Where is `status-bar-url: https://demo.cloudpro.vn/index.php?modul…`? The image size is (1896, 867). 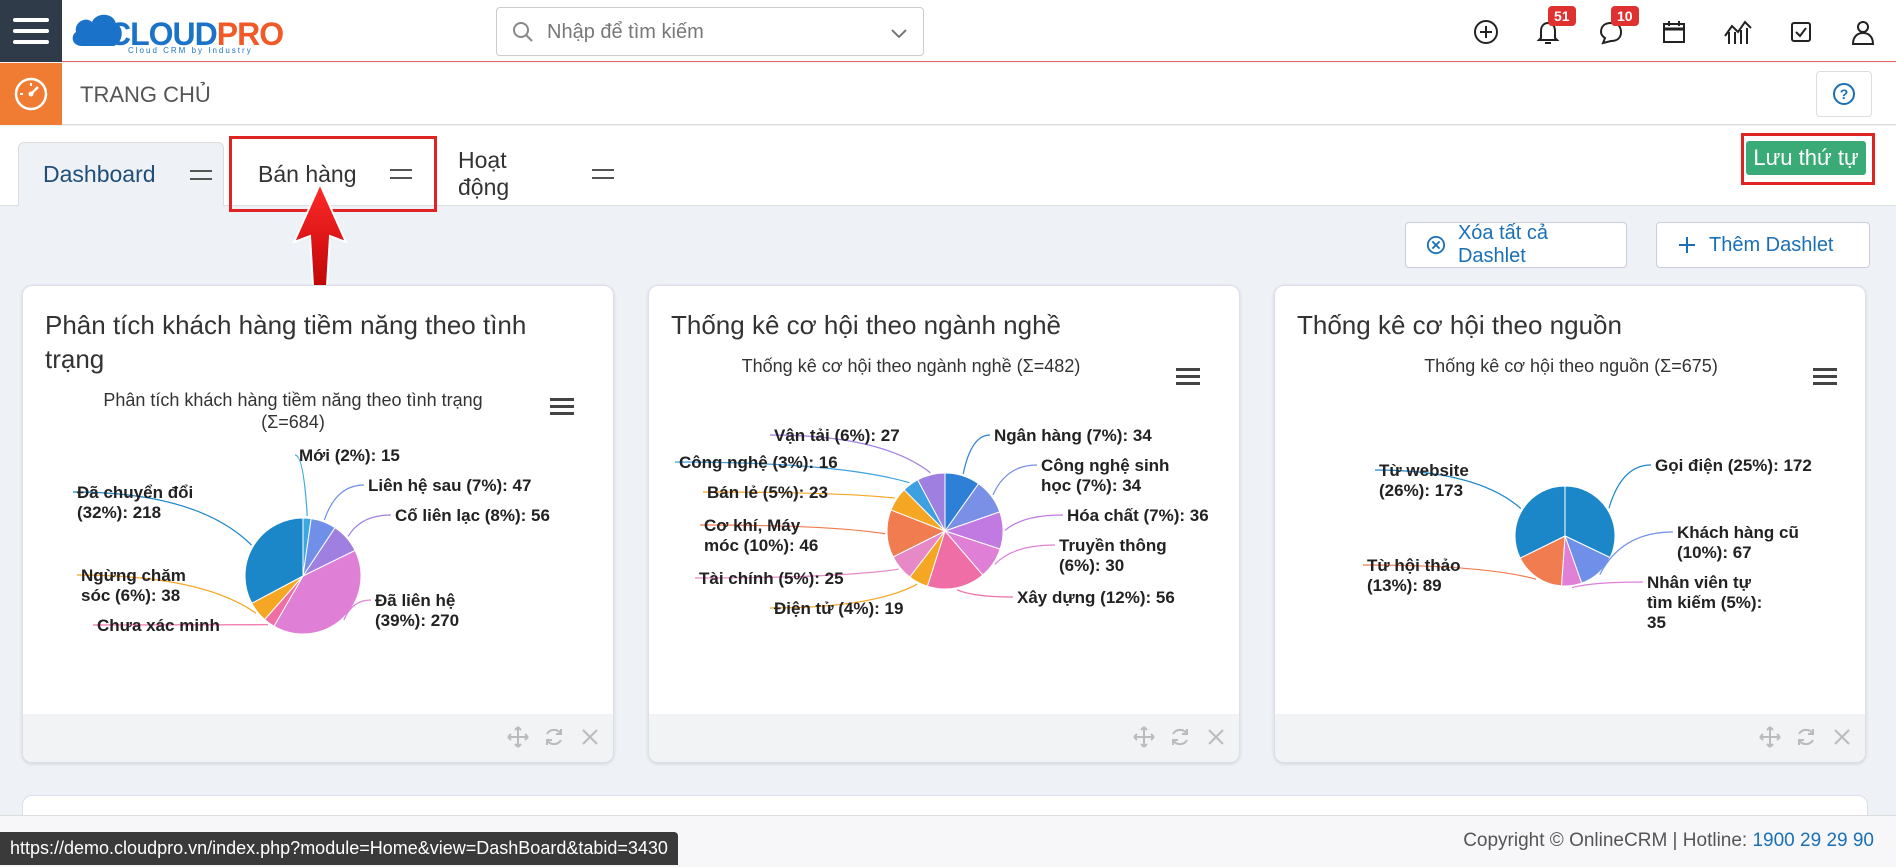
status-bar-url: https://demo.cloudpro.vn/index.php?modul… is located at coordinates (339, 848).